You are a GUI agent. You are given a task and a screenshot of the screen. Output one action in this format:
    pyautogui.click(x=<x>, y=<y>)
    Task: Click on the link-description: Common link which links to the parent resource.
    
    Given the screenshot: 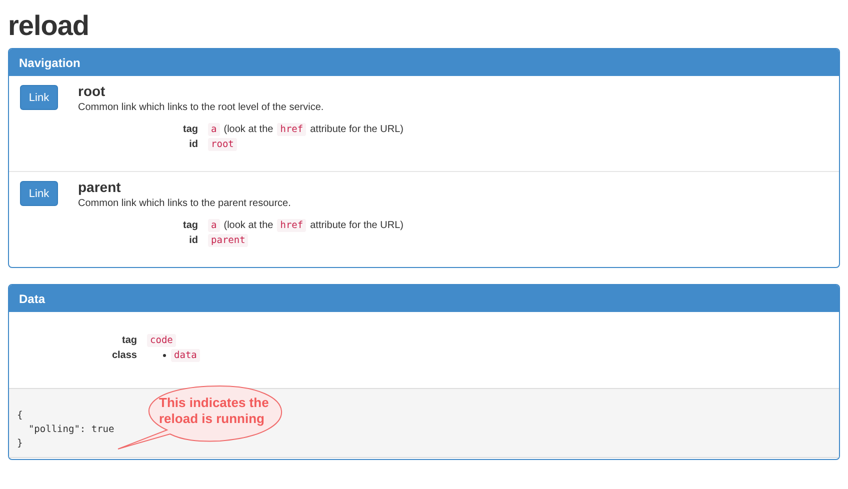 What is the action you would take?
    pyautogui.click(x=185, y=203)
    